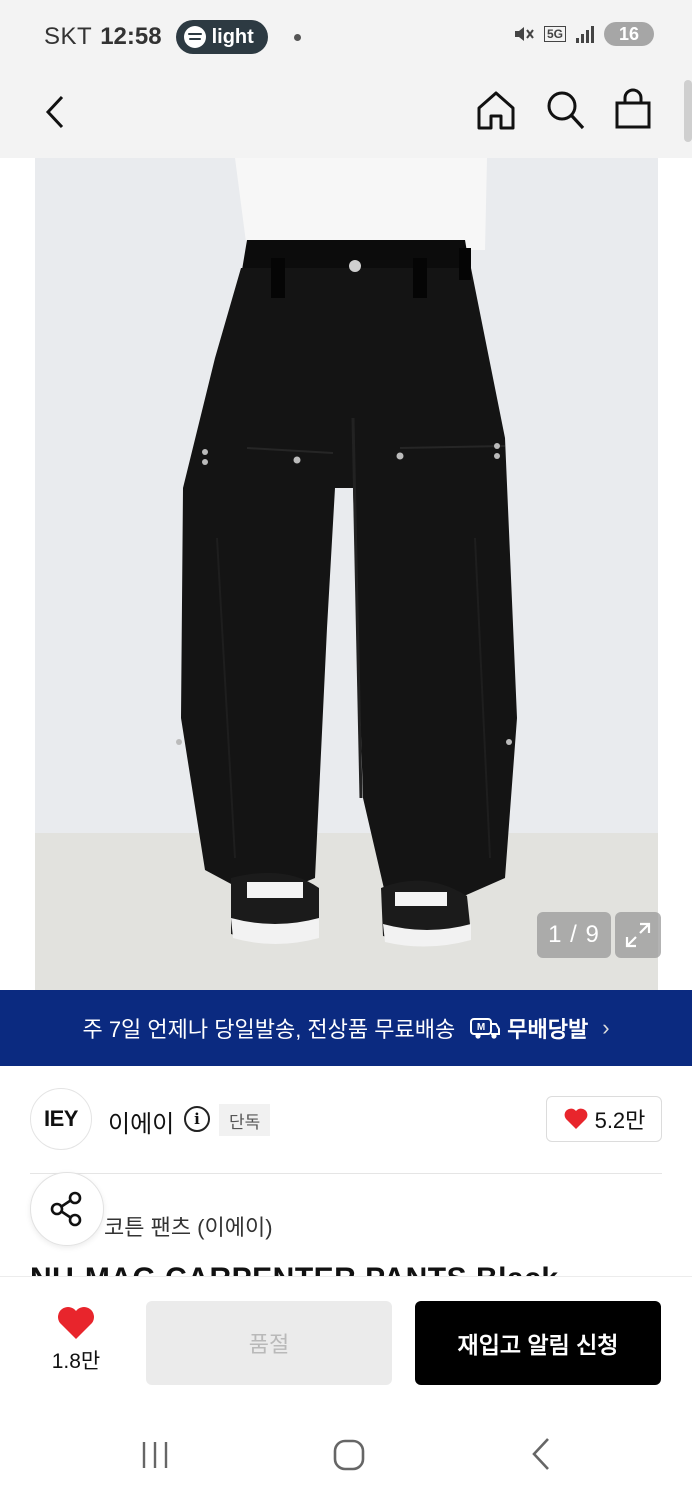  I want to click on app-header, so click(346, 114).